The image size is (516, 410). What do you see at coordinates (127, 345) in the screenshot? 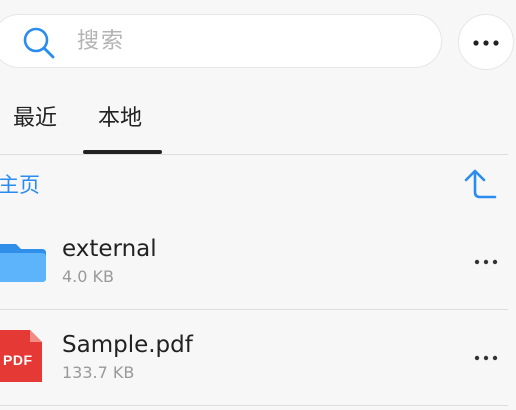
I see `file-name: Sample.pdf` at bounding box center [127, 345].